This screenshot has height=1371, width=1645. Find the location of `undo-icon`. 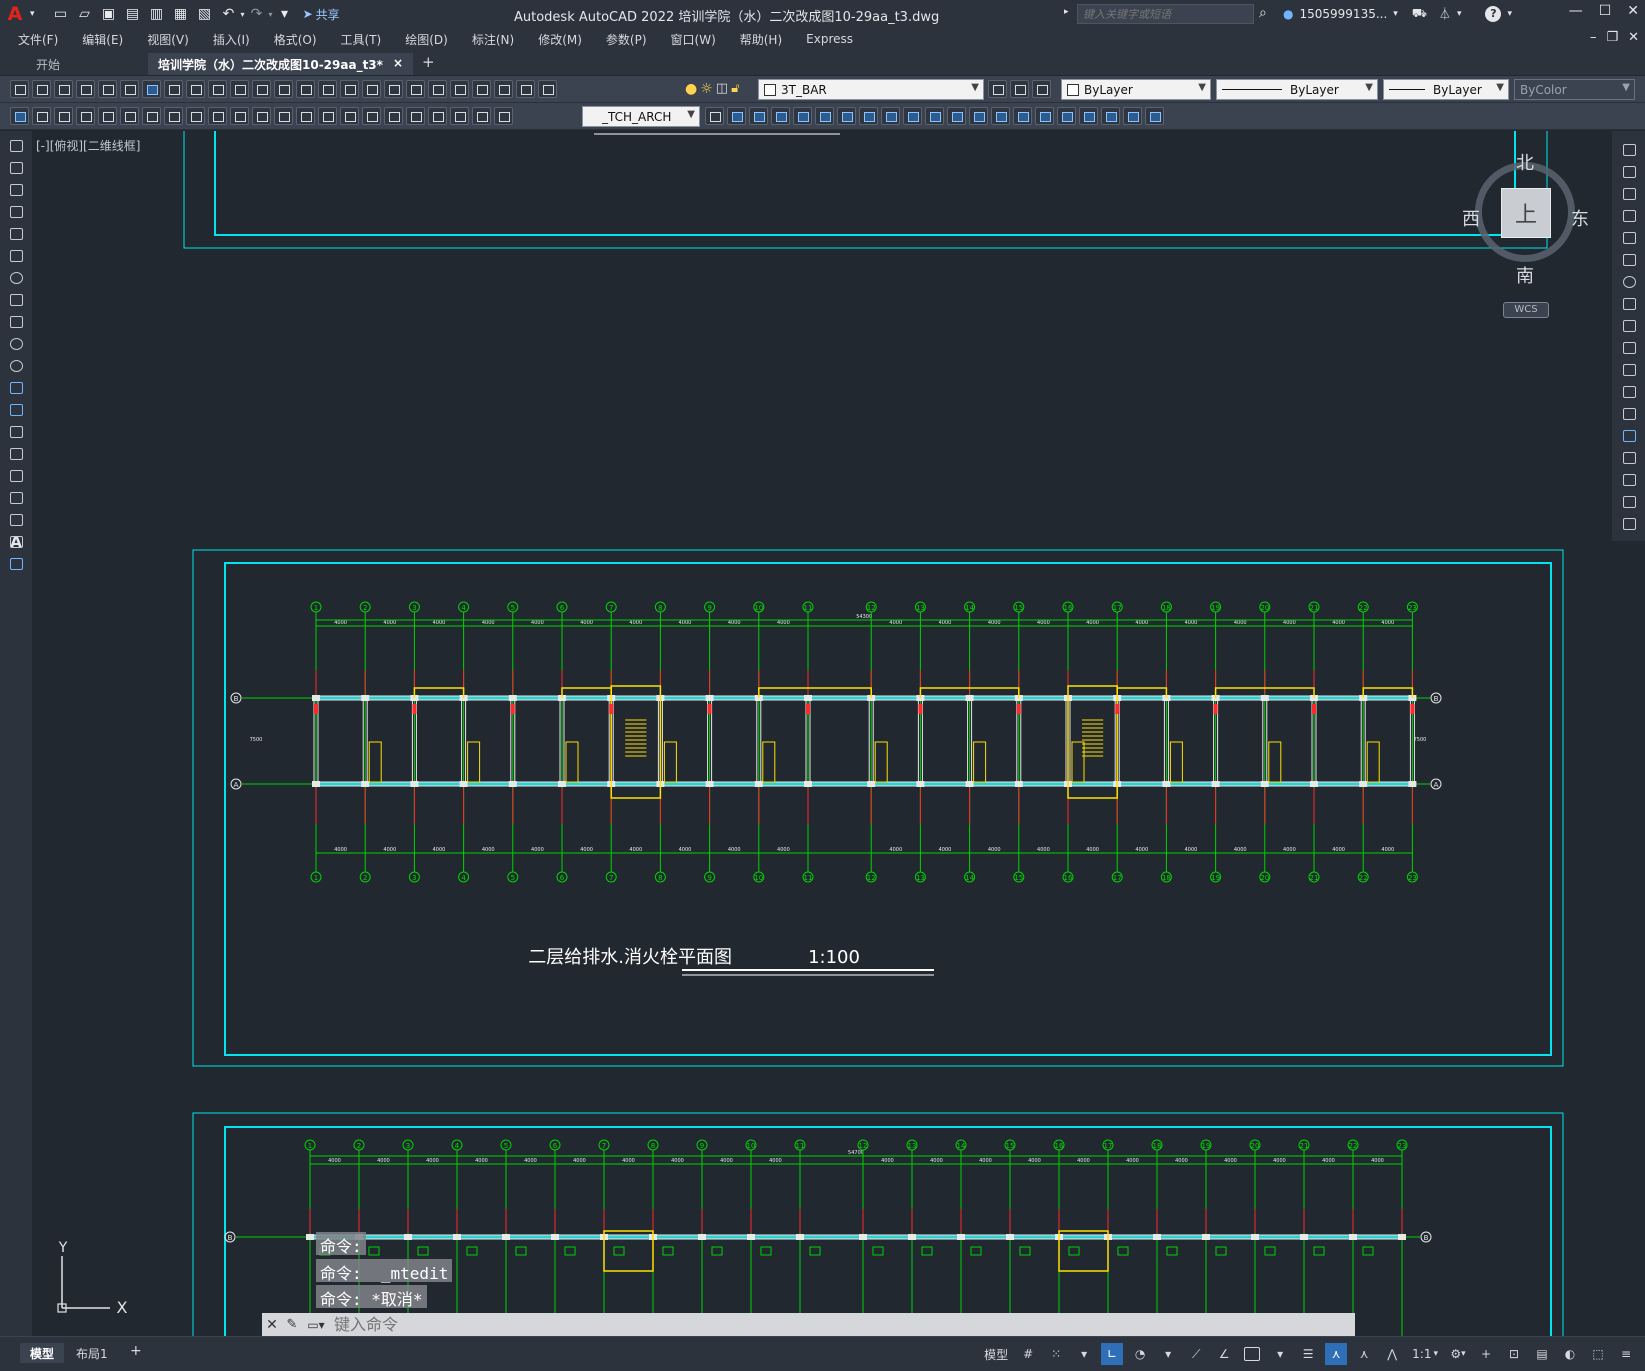

undo-icon is located at coordinates (261, 89).